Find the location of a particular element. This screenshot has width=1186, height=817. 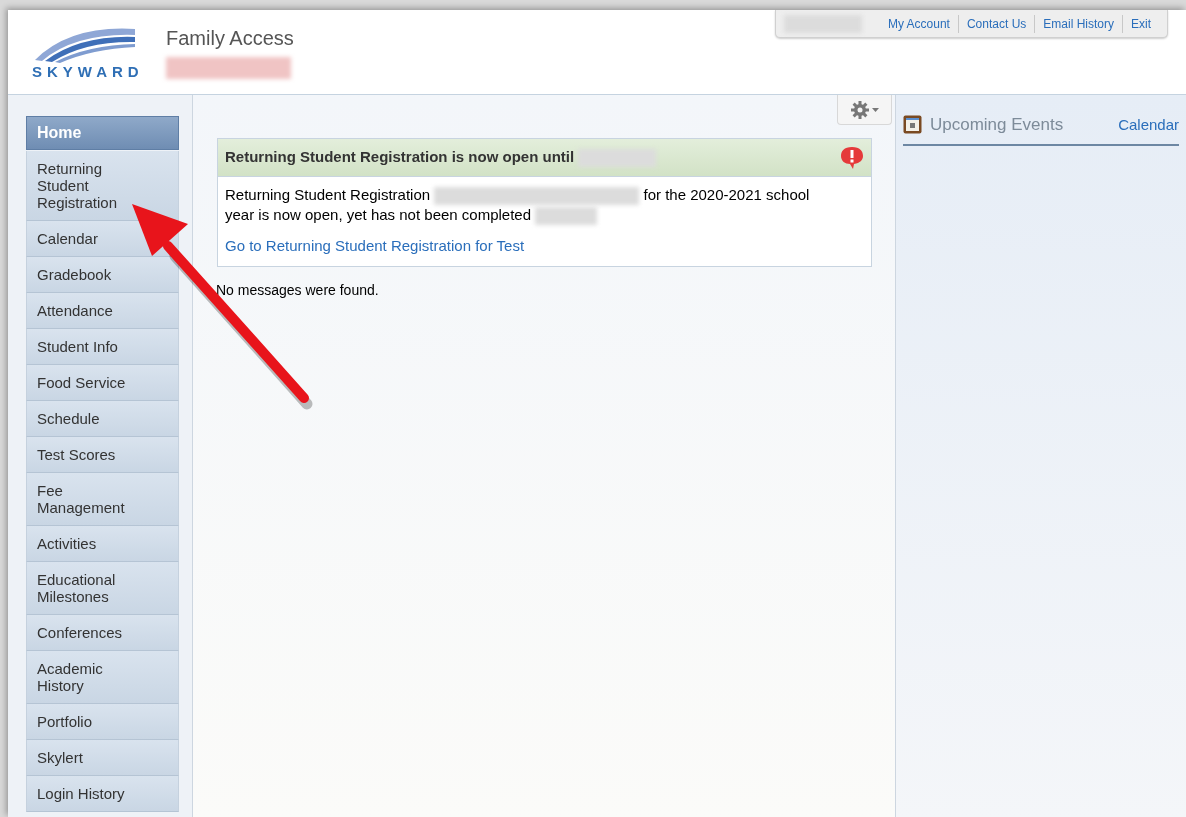

panel-title: Upcoming Events is located at coordinates (997, 125).